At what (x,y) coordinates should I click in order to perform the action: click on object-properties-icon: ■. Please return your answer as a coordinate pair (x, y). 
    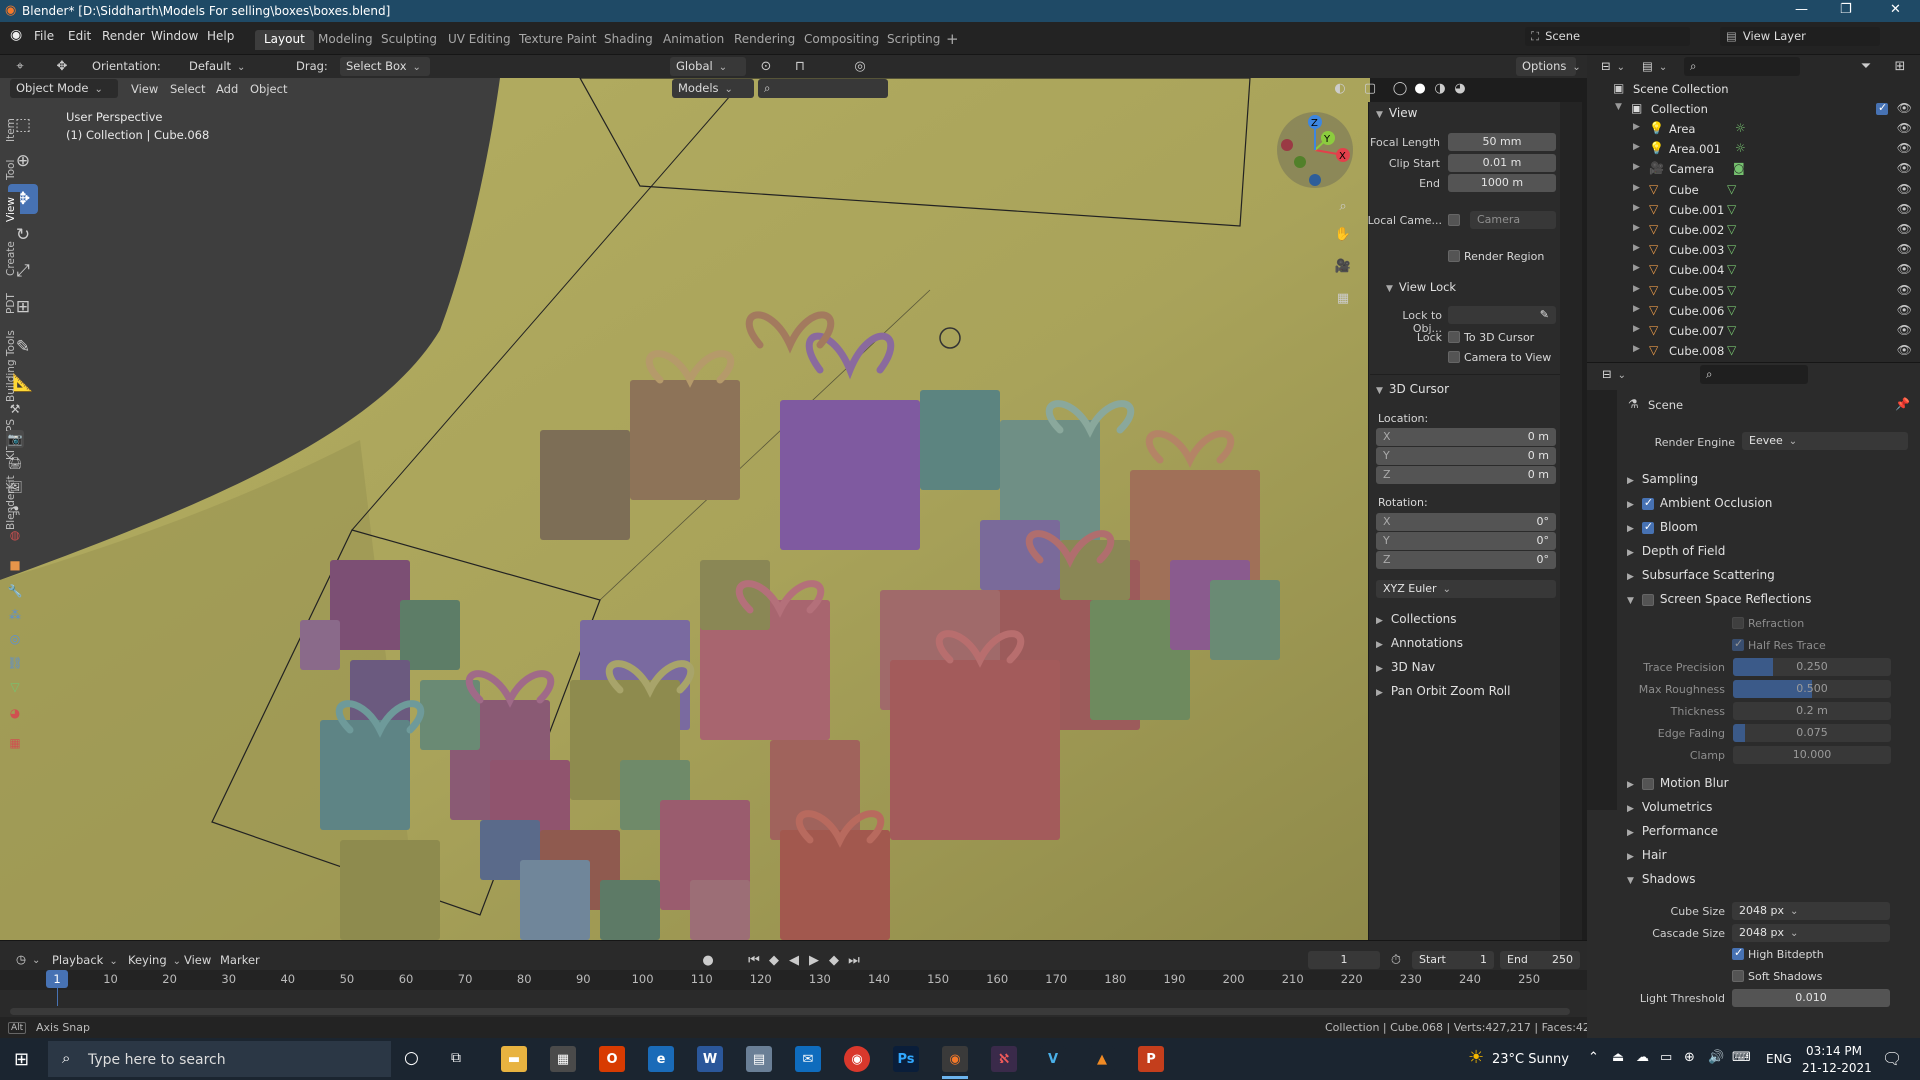
    Looking at the image, I should click on (15, 565).